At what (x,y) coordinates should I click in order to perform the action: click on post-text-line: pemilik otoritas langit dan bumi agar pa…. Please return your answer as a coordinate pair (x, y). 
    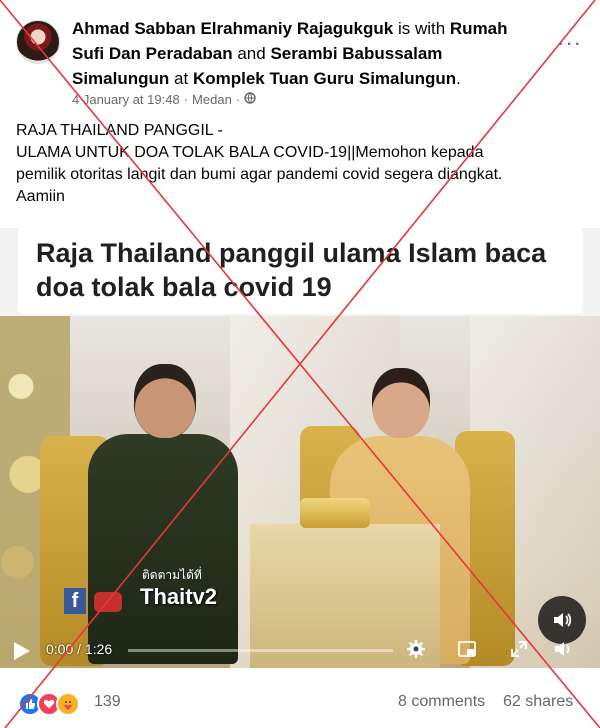
    Looking at the image, I should click on (259, 174).